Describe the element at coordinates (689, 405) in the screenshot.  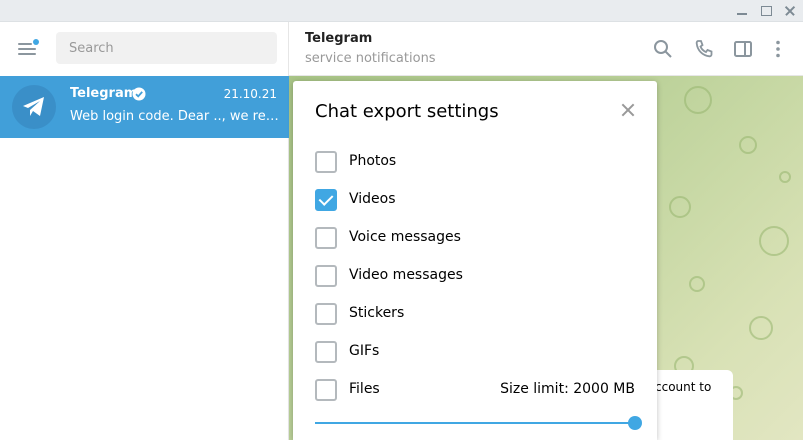
I see `message-bubble: ccount to` at that location.